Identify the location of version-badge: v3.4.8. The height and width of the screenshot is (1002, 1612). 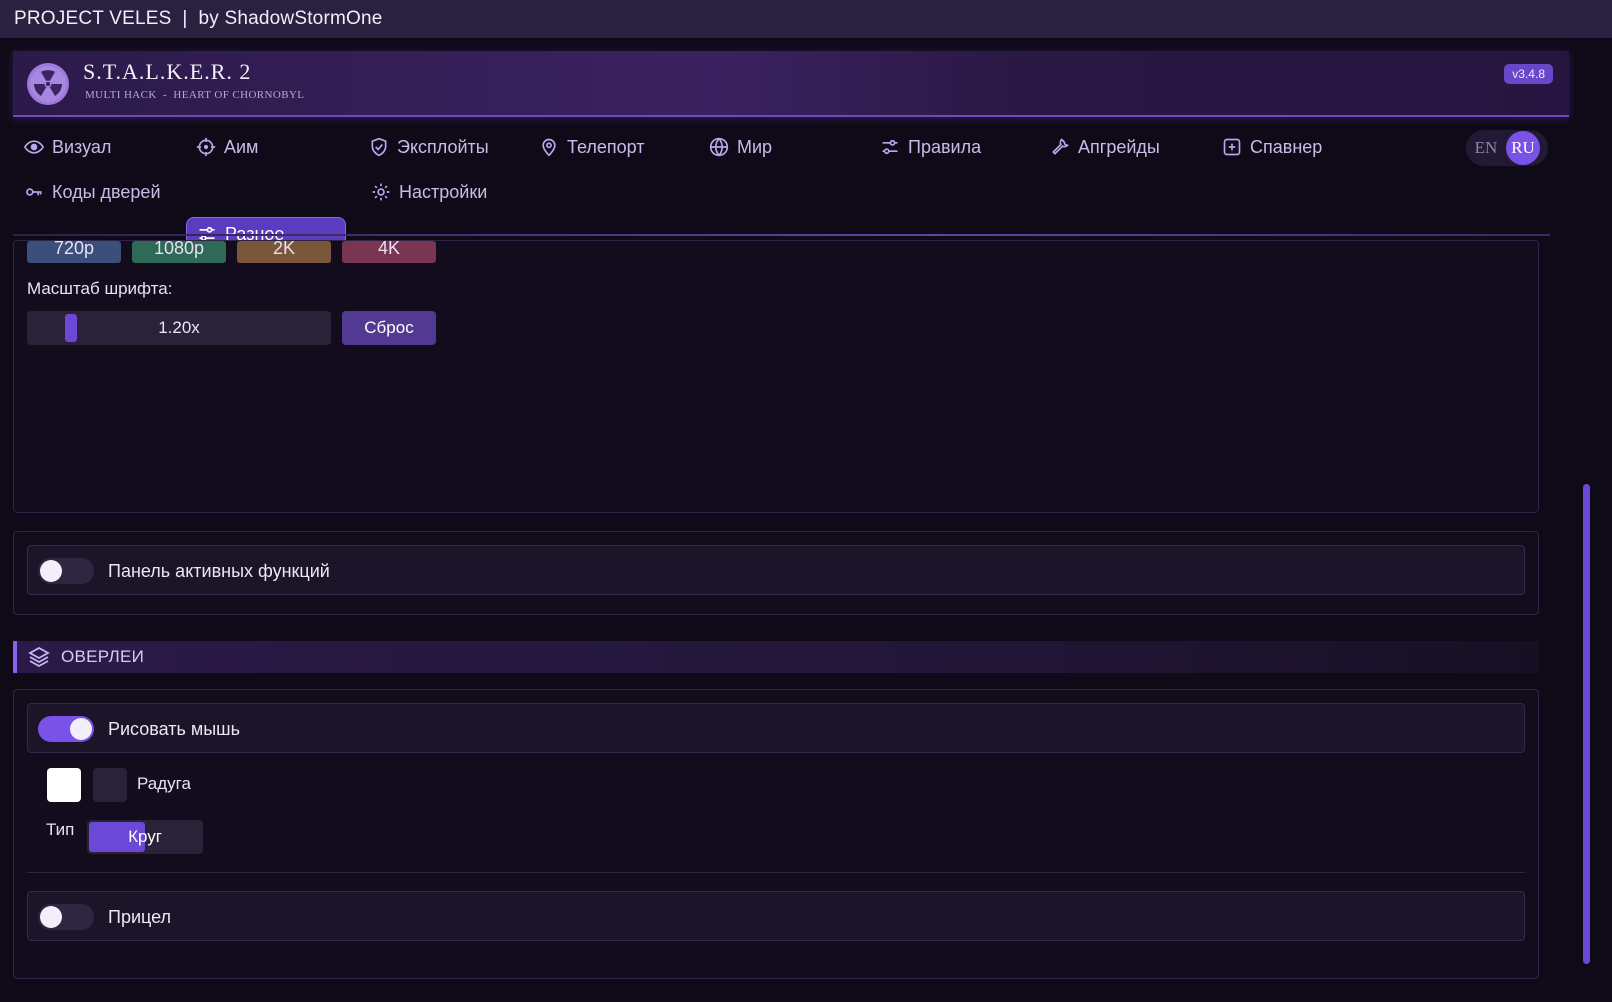
(1528, 74).